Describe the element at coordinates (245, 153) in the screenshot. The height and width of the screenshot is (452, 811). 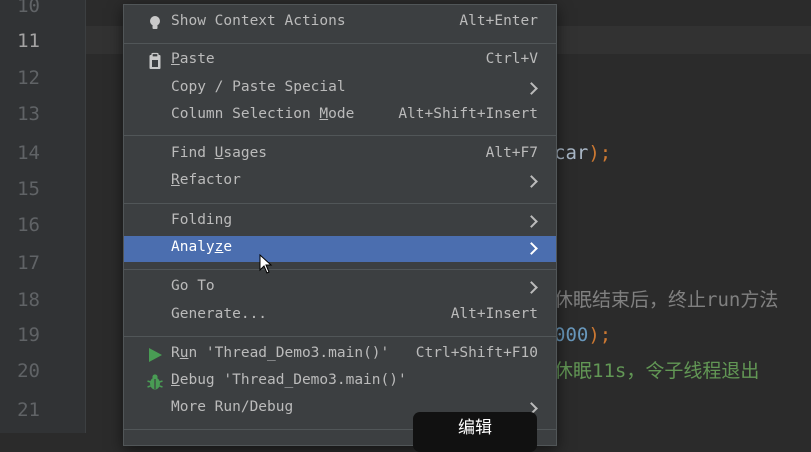
I see `label-part: sages` at that location.